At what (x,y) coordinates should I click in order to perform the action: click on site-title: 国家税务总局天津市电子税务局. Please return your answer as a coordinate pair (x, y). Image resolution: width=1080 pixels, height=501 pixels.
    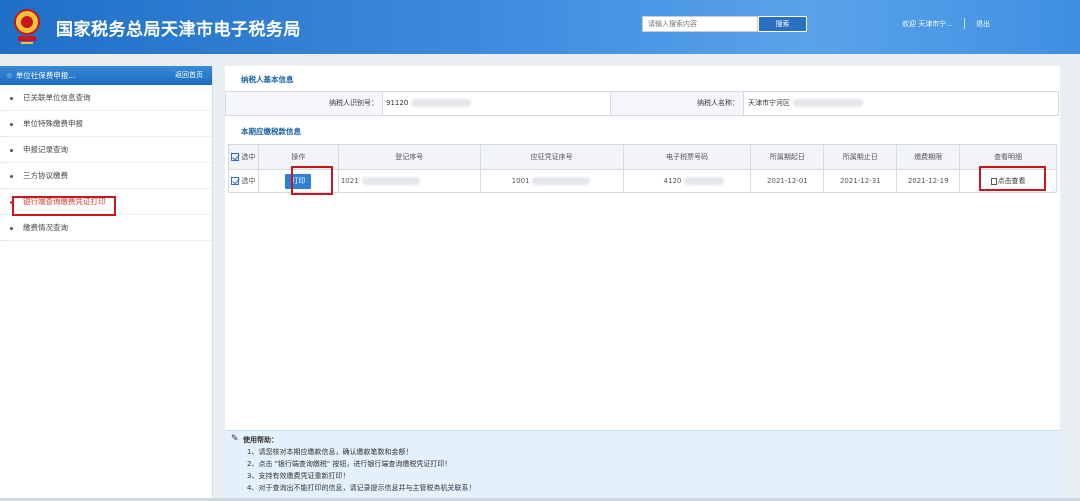
    Looking at the image, I should click on (178, 30).